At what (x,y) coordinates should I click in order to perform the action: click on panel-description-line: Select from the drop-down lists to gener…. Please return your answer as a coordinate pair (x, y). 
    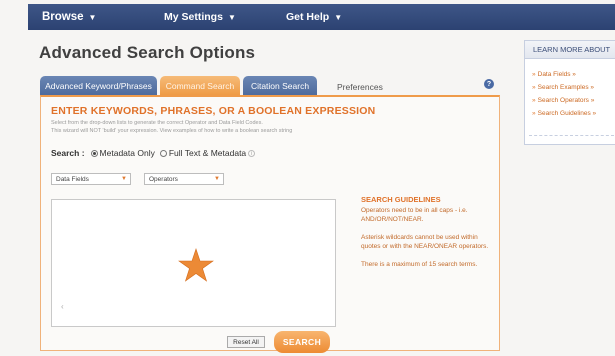
    Looking at the image, I should click on (157, 123).